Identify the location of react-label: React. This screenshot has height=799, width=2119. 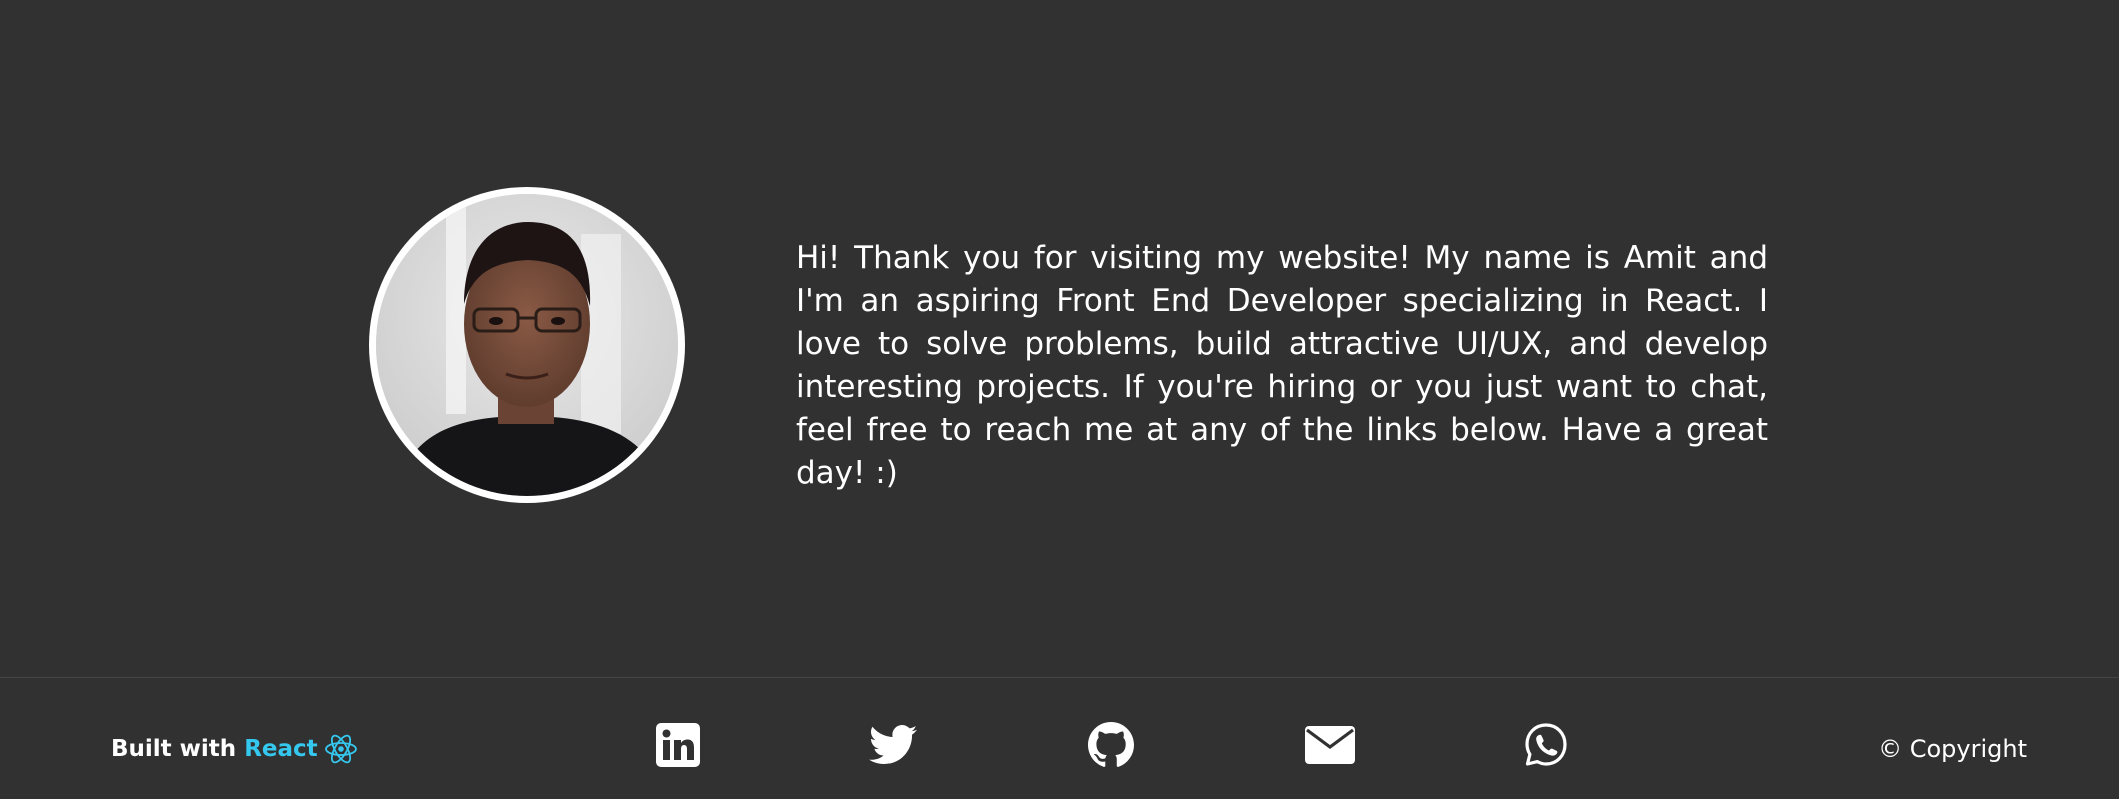
(281, 749).